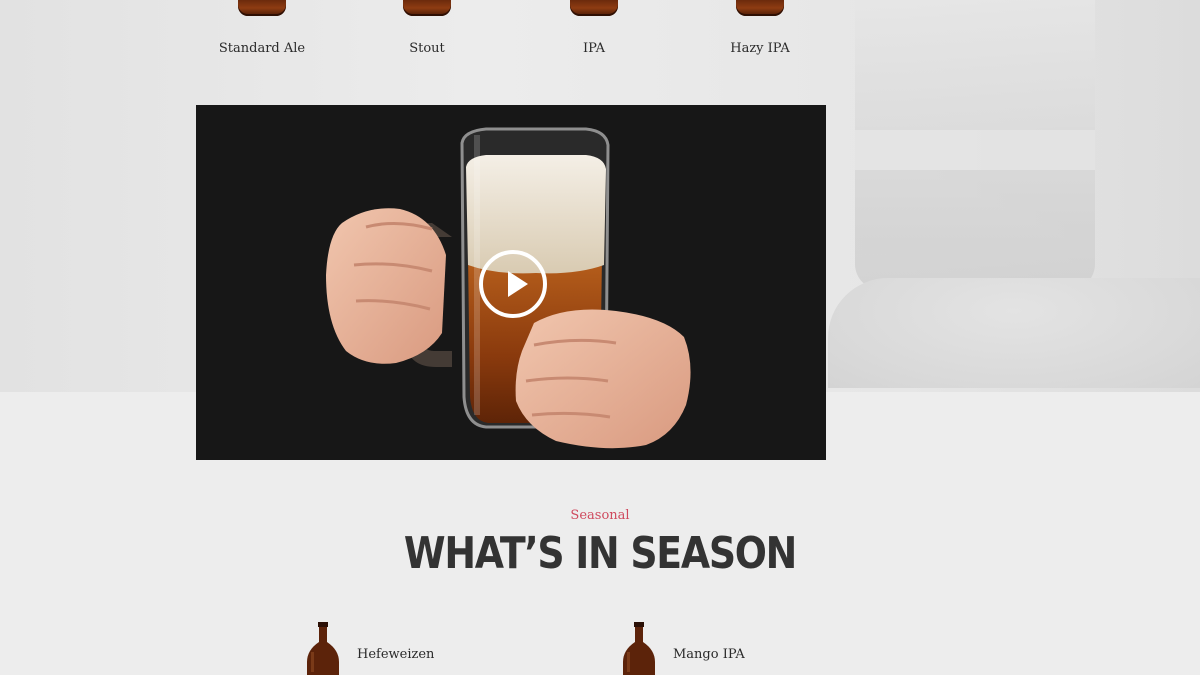  I want to click on beer-style-label: Standard Ale, so click(262, 48).